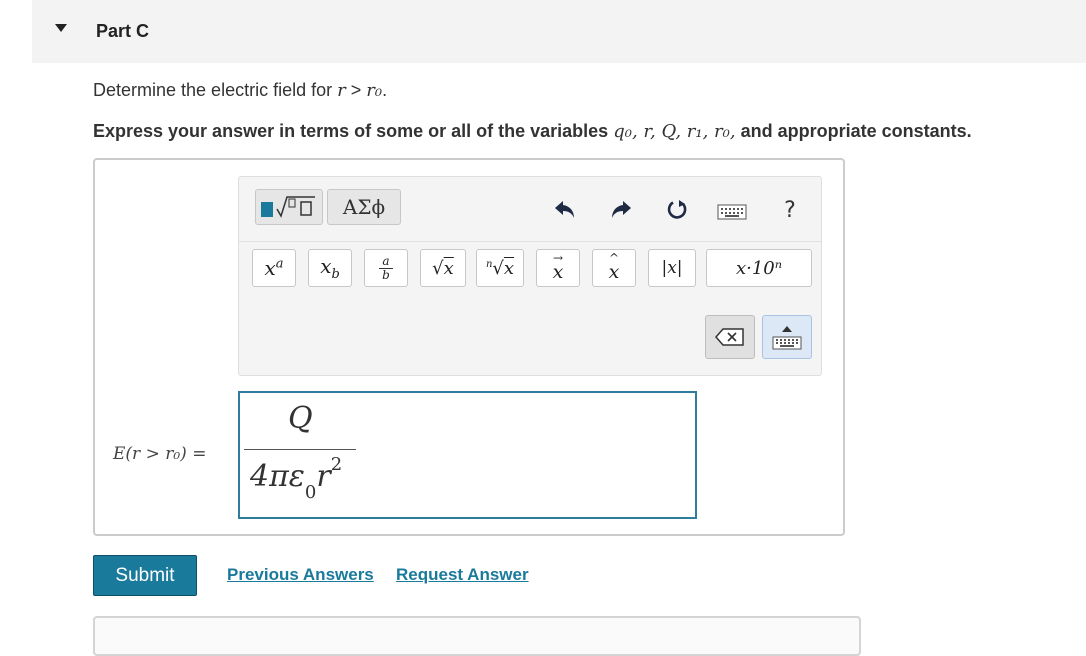 This screenshot has width=1086, height=656. I want to click on subscript-glyph: xb, so click(330, 268).